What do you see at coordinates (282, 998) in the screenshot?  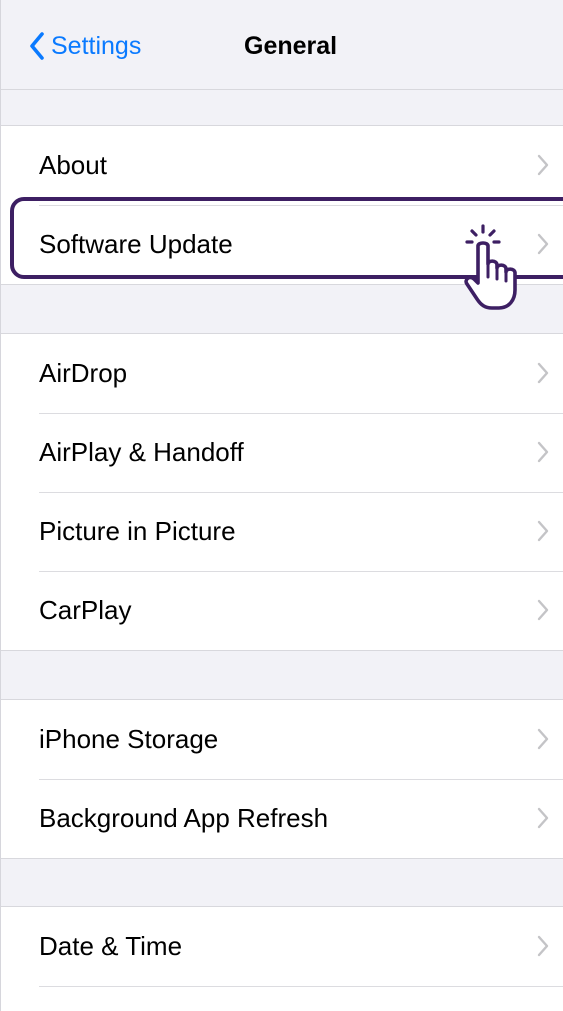 I see `row-partial` at bounding box center [282, 998].